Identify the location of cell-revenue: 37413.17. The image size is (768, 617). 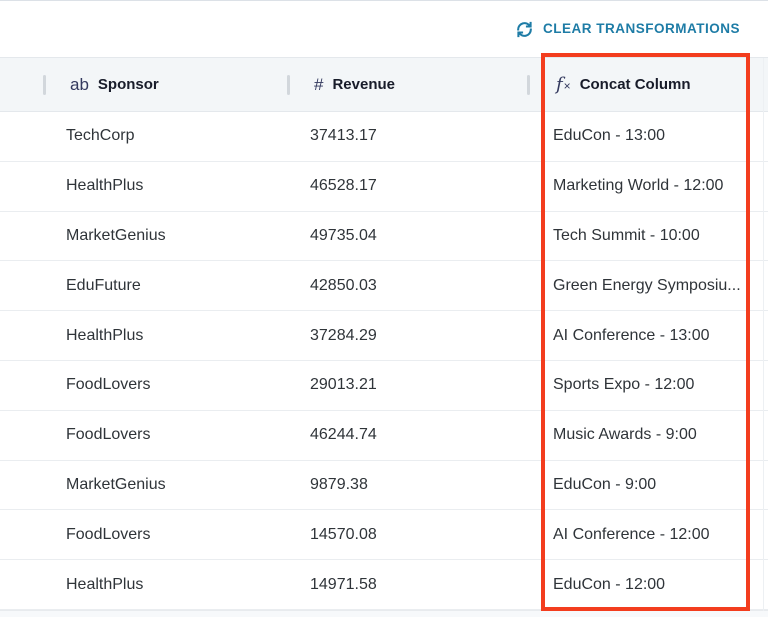
(407, 136).